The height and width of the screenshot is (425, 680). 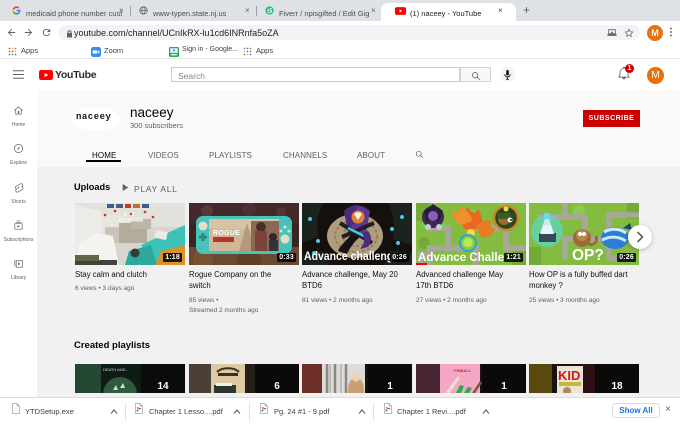 What do you see at coordinates (129, 215) in the screenshot?
I see `svg-text: 1 : 2` at bounding box center [129, 215].